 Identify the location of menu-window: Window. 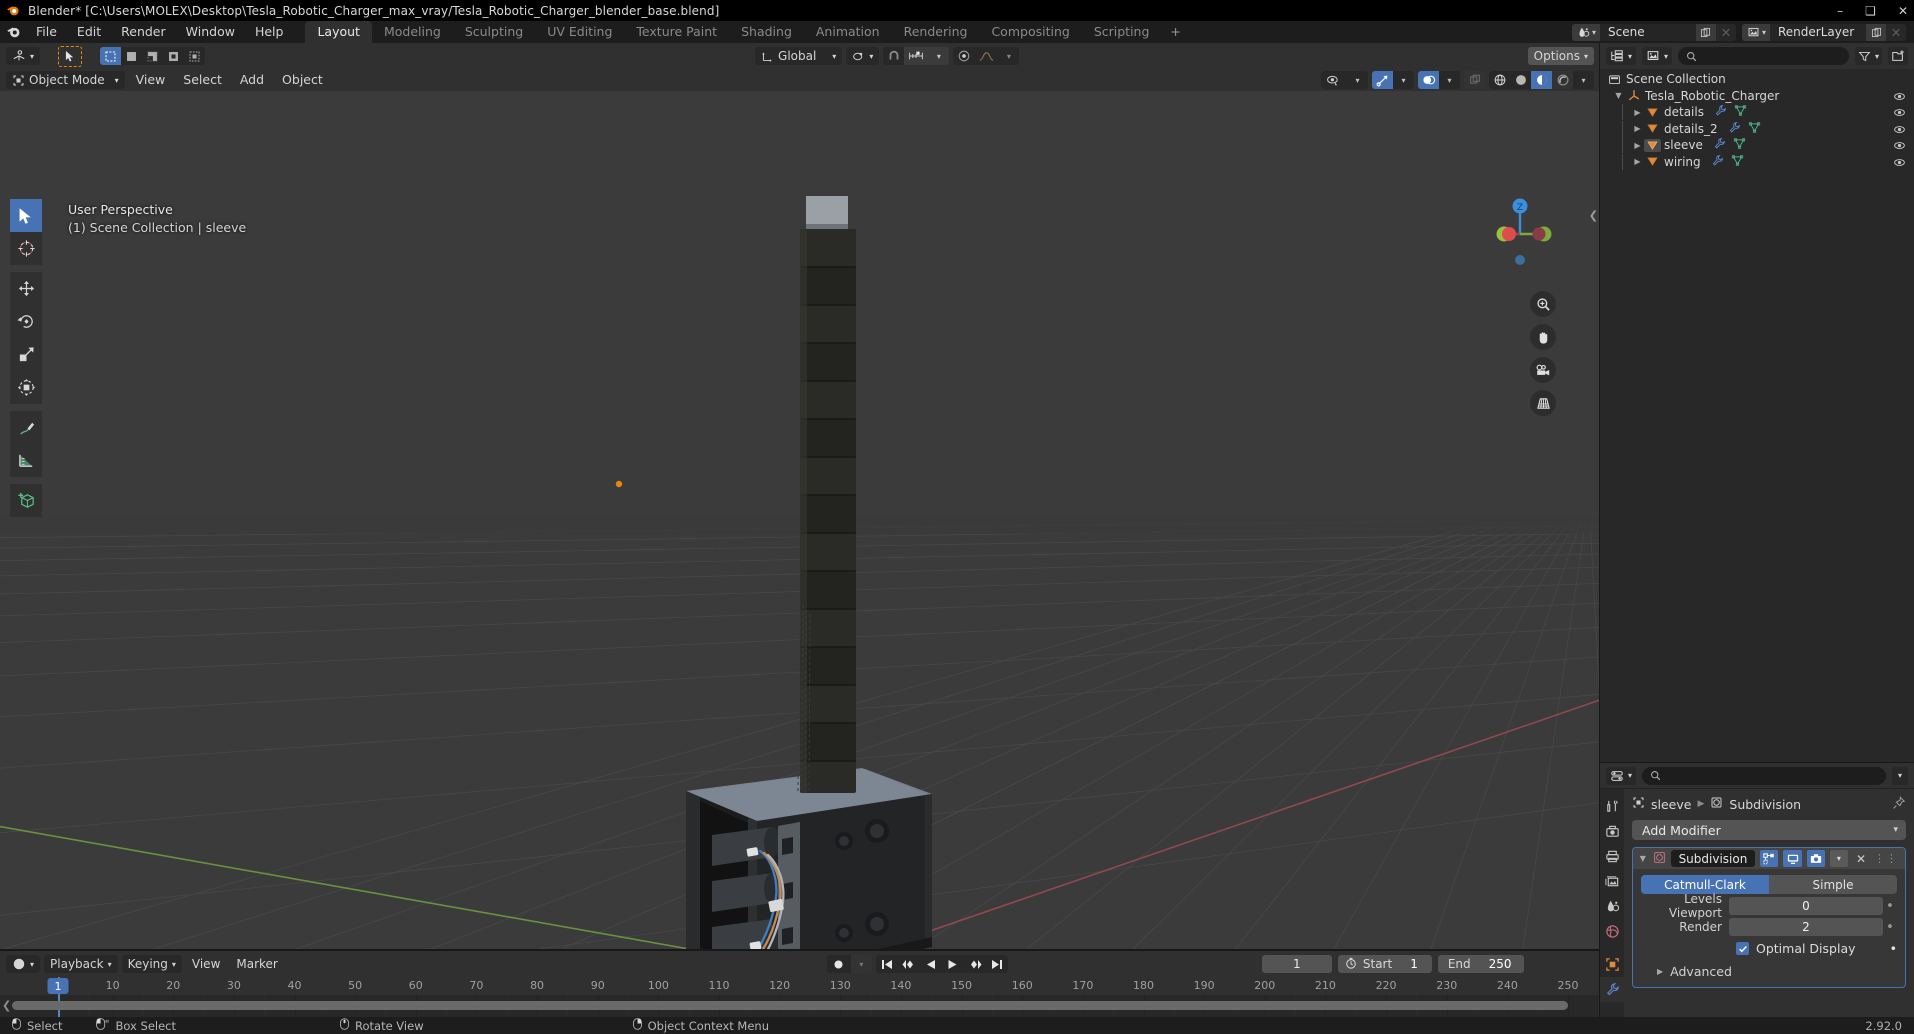
(210, 32).